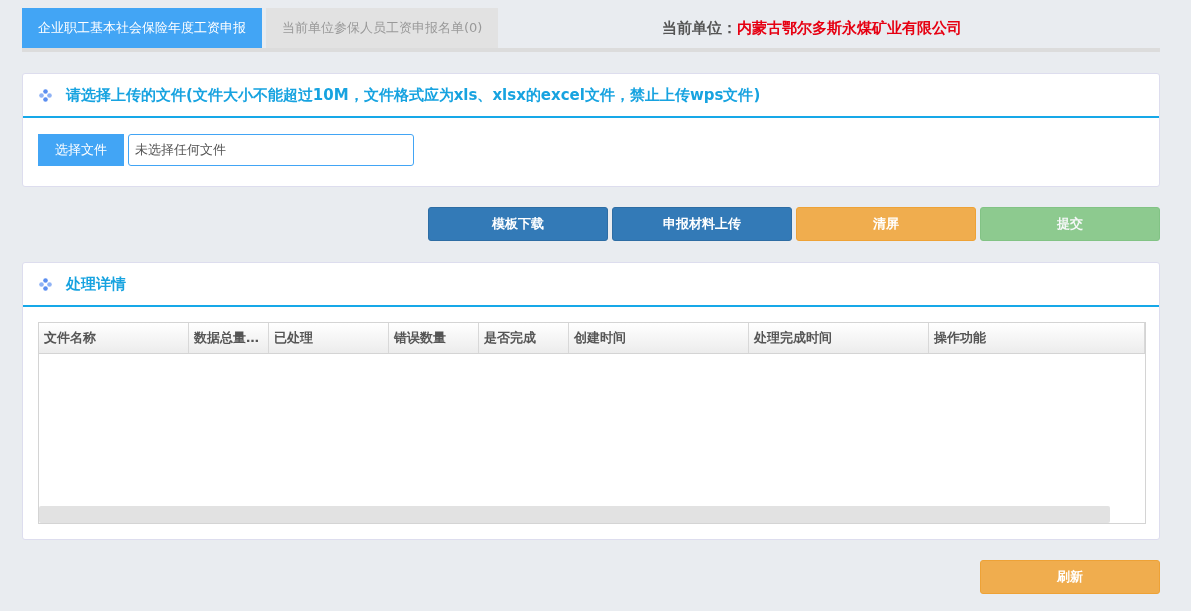  What do you see at coordinates (702, 224) in the screenshot?
I see `action-button: 申报材料上传` at bounding box center [702, 224].